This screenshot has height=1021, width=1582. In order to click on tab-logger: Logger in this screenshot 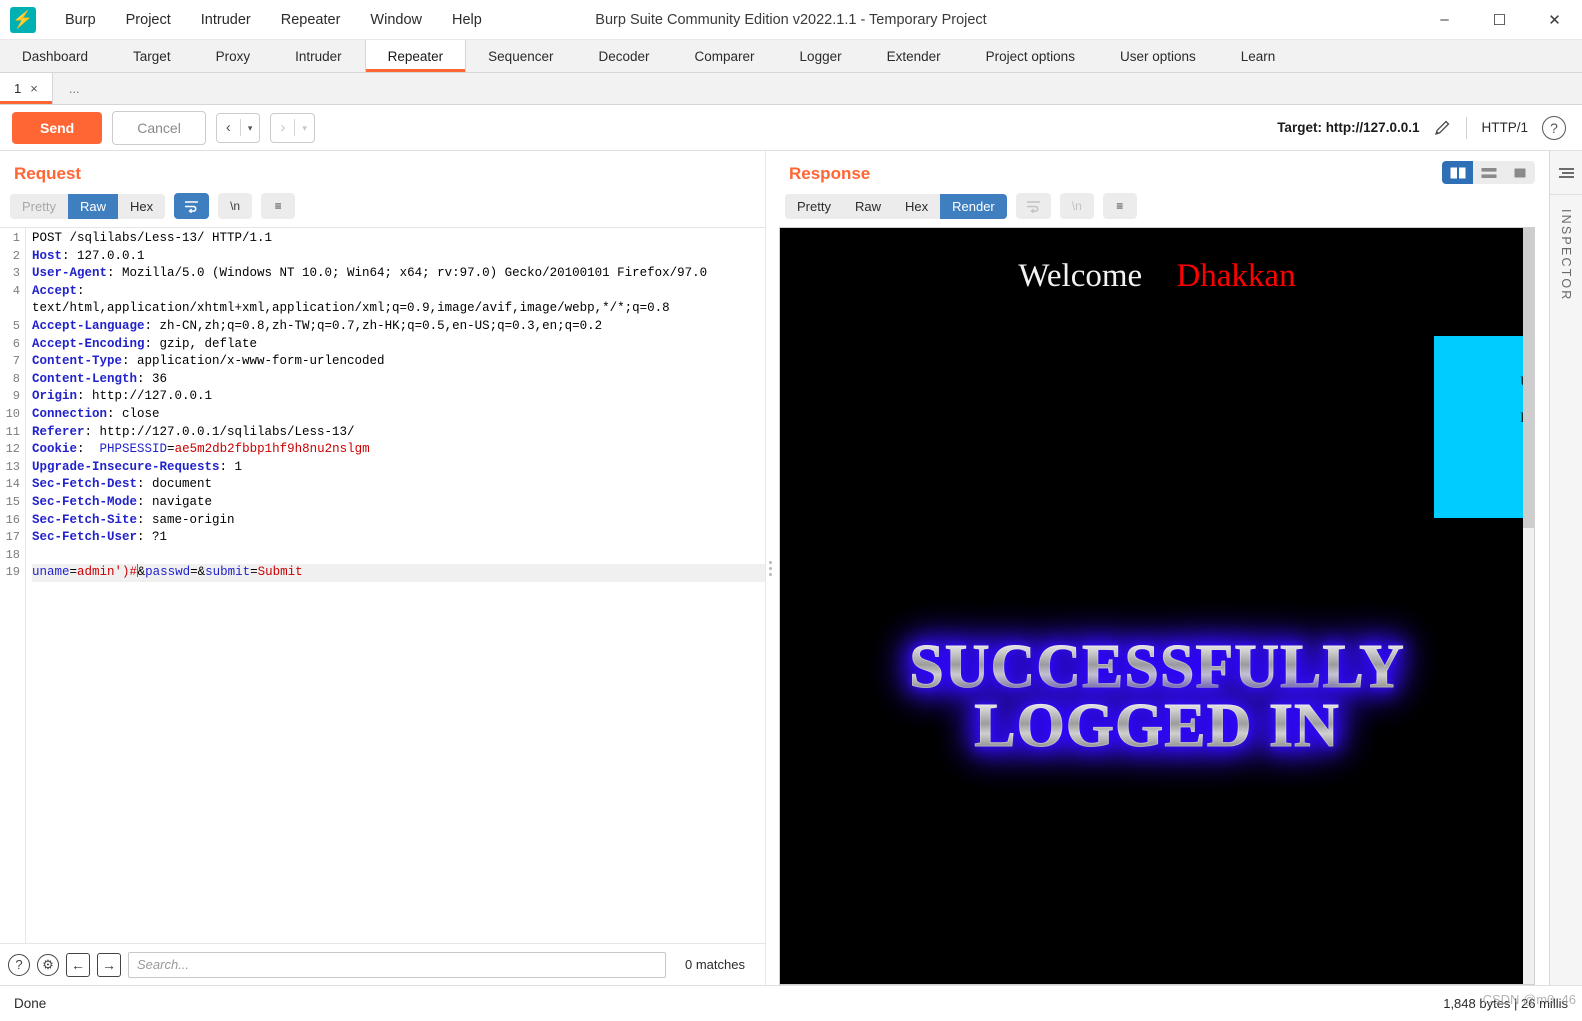, I will do `click(821, 56)`.